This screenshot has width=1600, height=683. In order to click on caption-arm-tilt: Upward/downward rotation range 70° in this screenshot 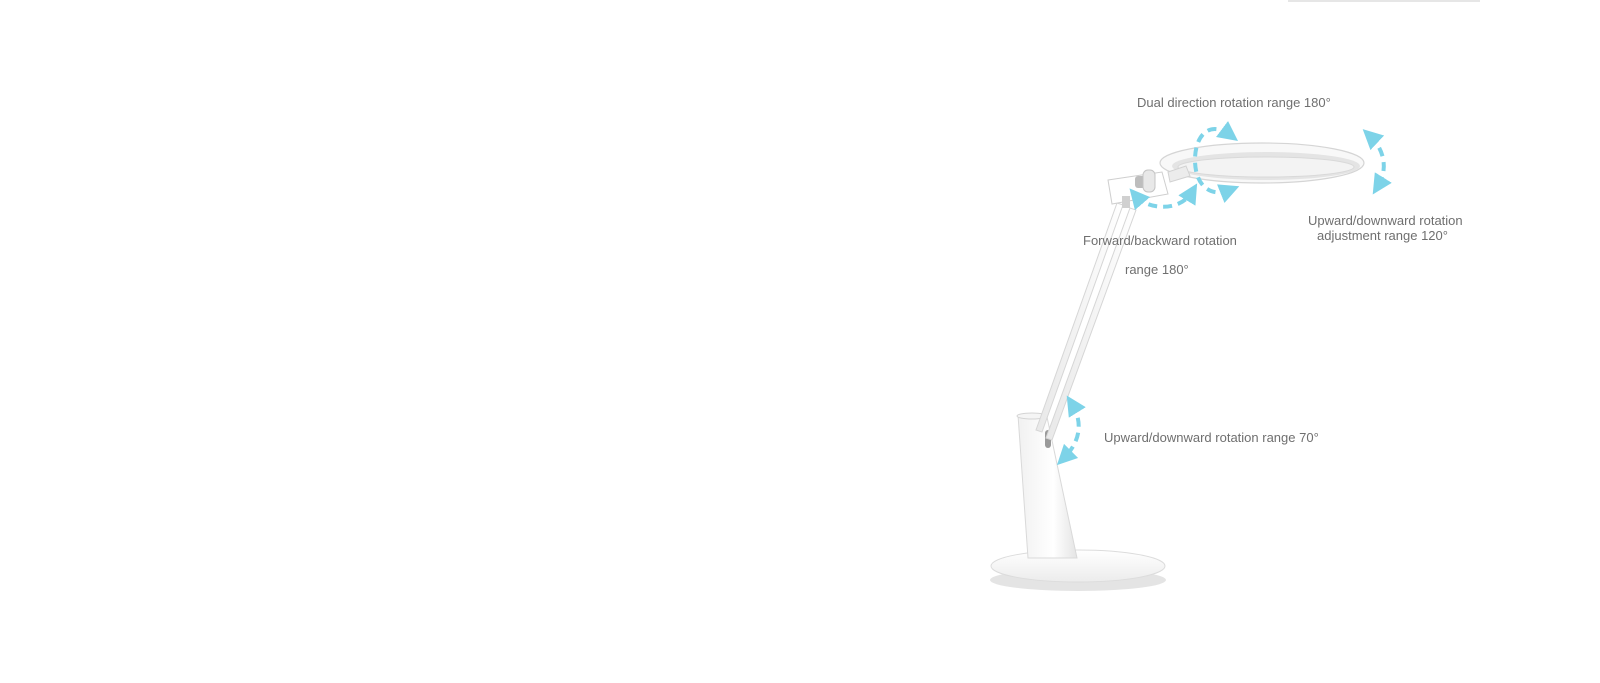, I will do `click(1211, 437)`.